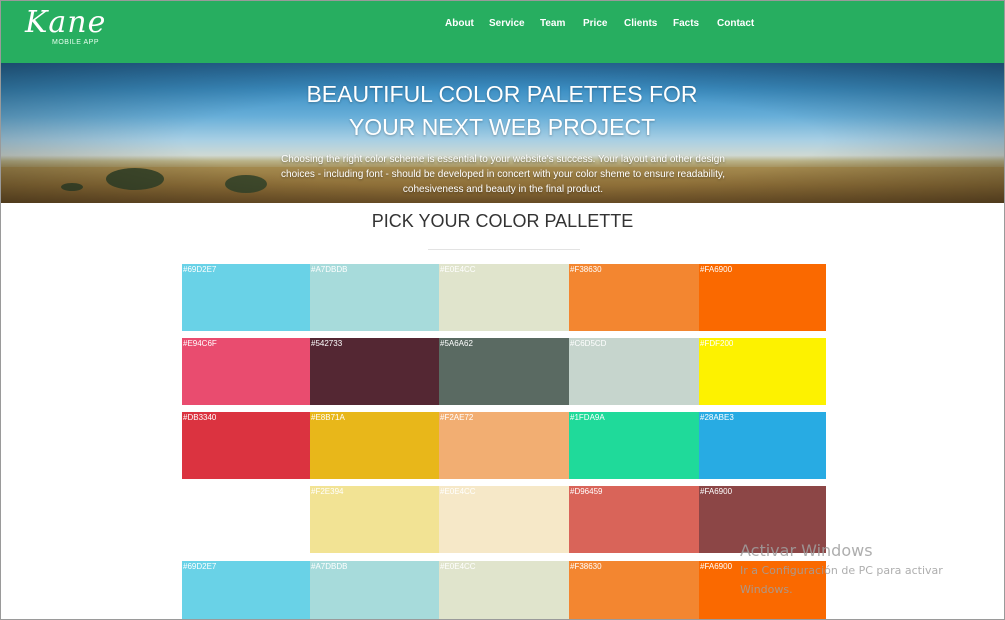  I want to click on color-swatch: #D96459, so click(634, 519).